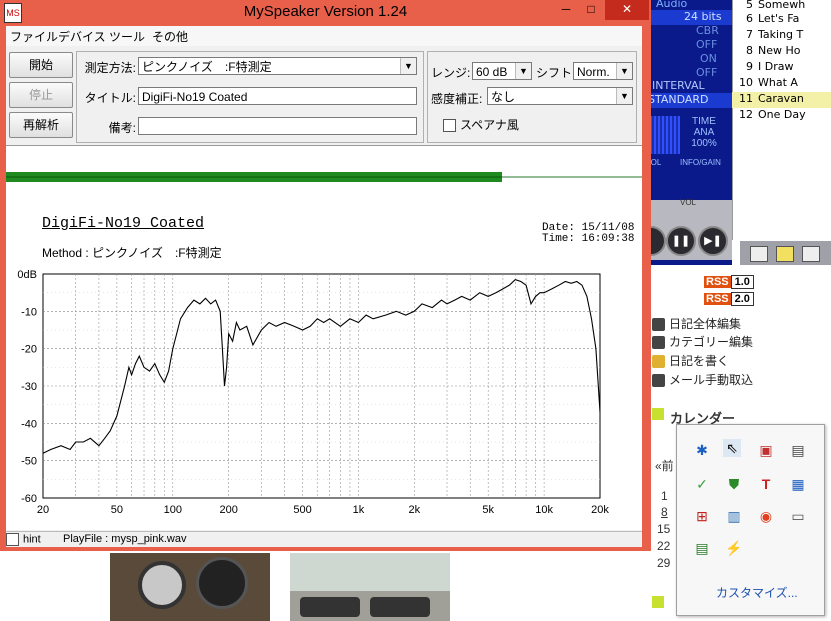 This screenshot has width=831, height=621. Describe the element at coordinates (766, 484) in the screenshot. I see `t-app-icon: T` at that location.